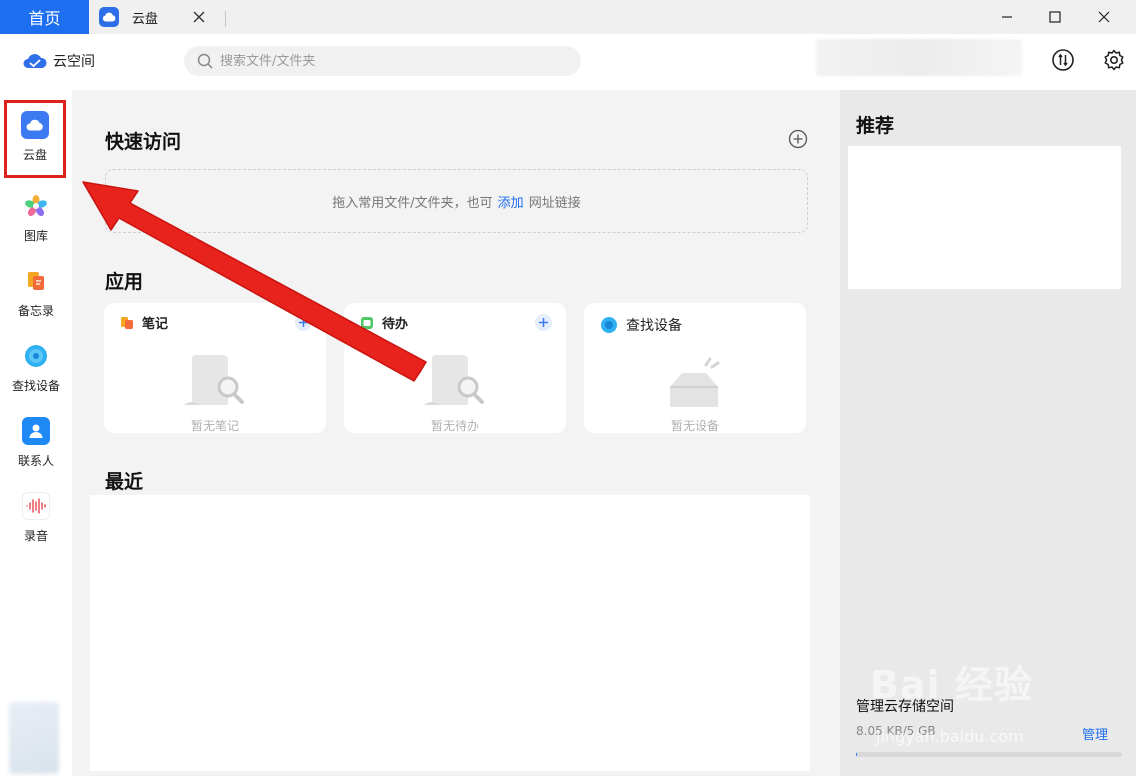  I want to click on minimize-icon, so click(1007, 17).